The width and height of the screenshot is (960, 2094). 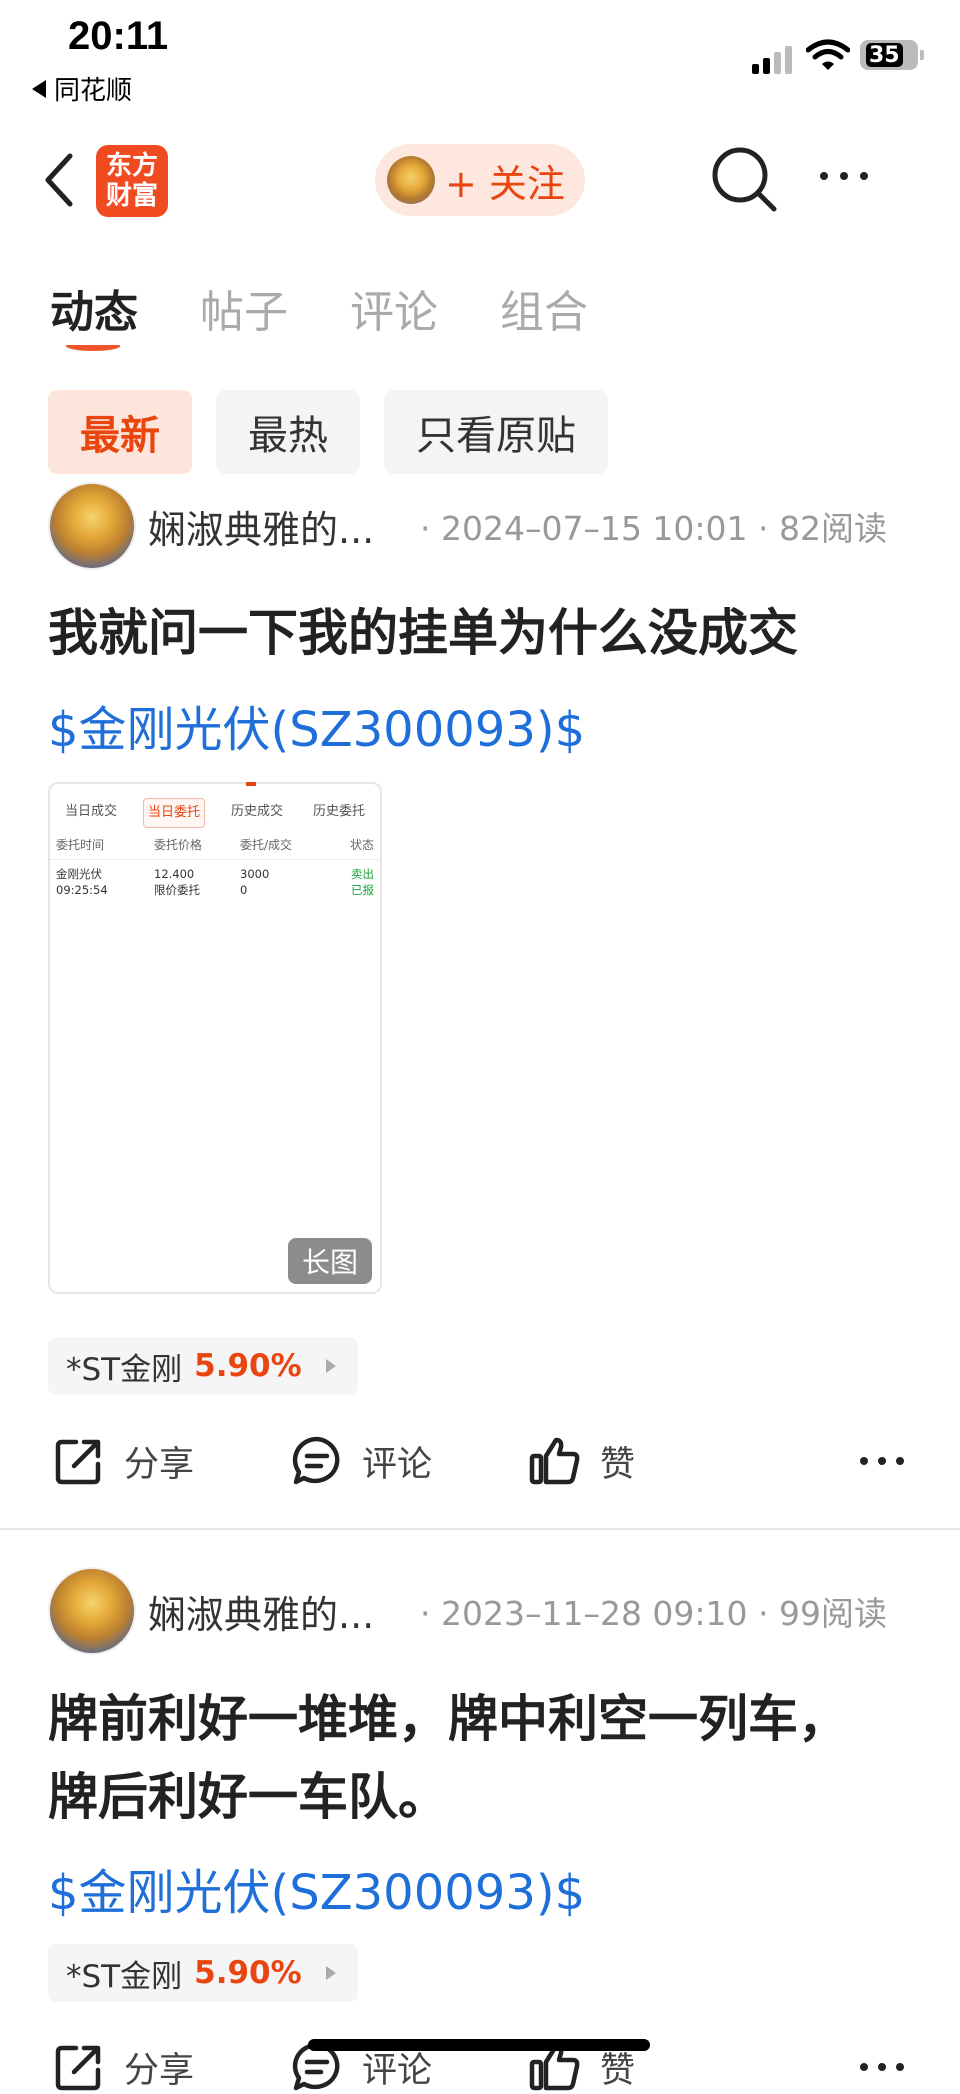 I want to click on image-tab: 当日成交, so click(x=90, y=811).